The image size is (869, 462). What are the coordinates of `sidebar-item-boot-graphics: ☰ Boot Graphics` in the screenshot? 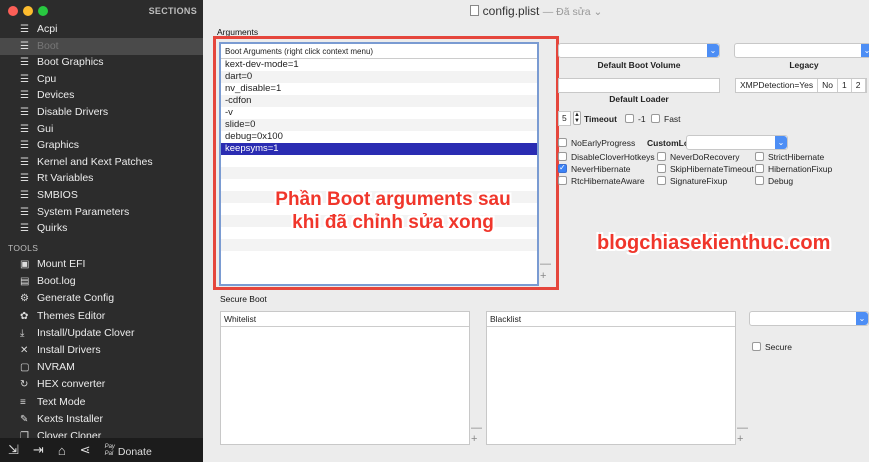 It's located at (101, 62).